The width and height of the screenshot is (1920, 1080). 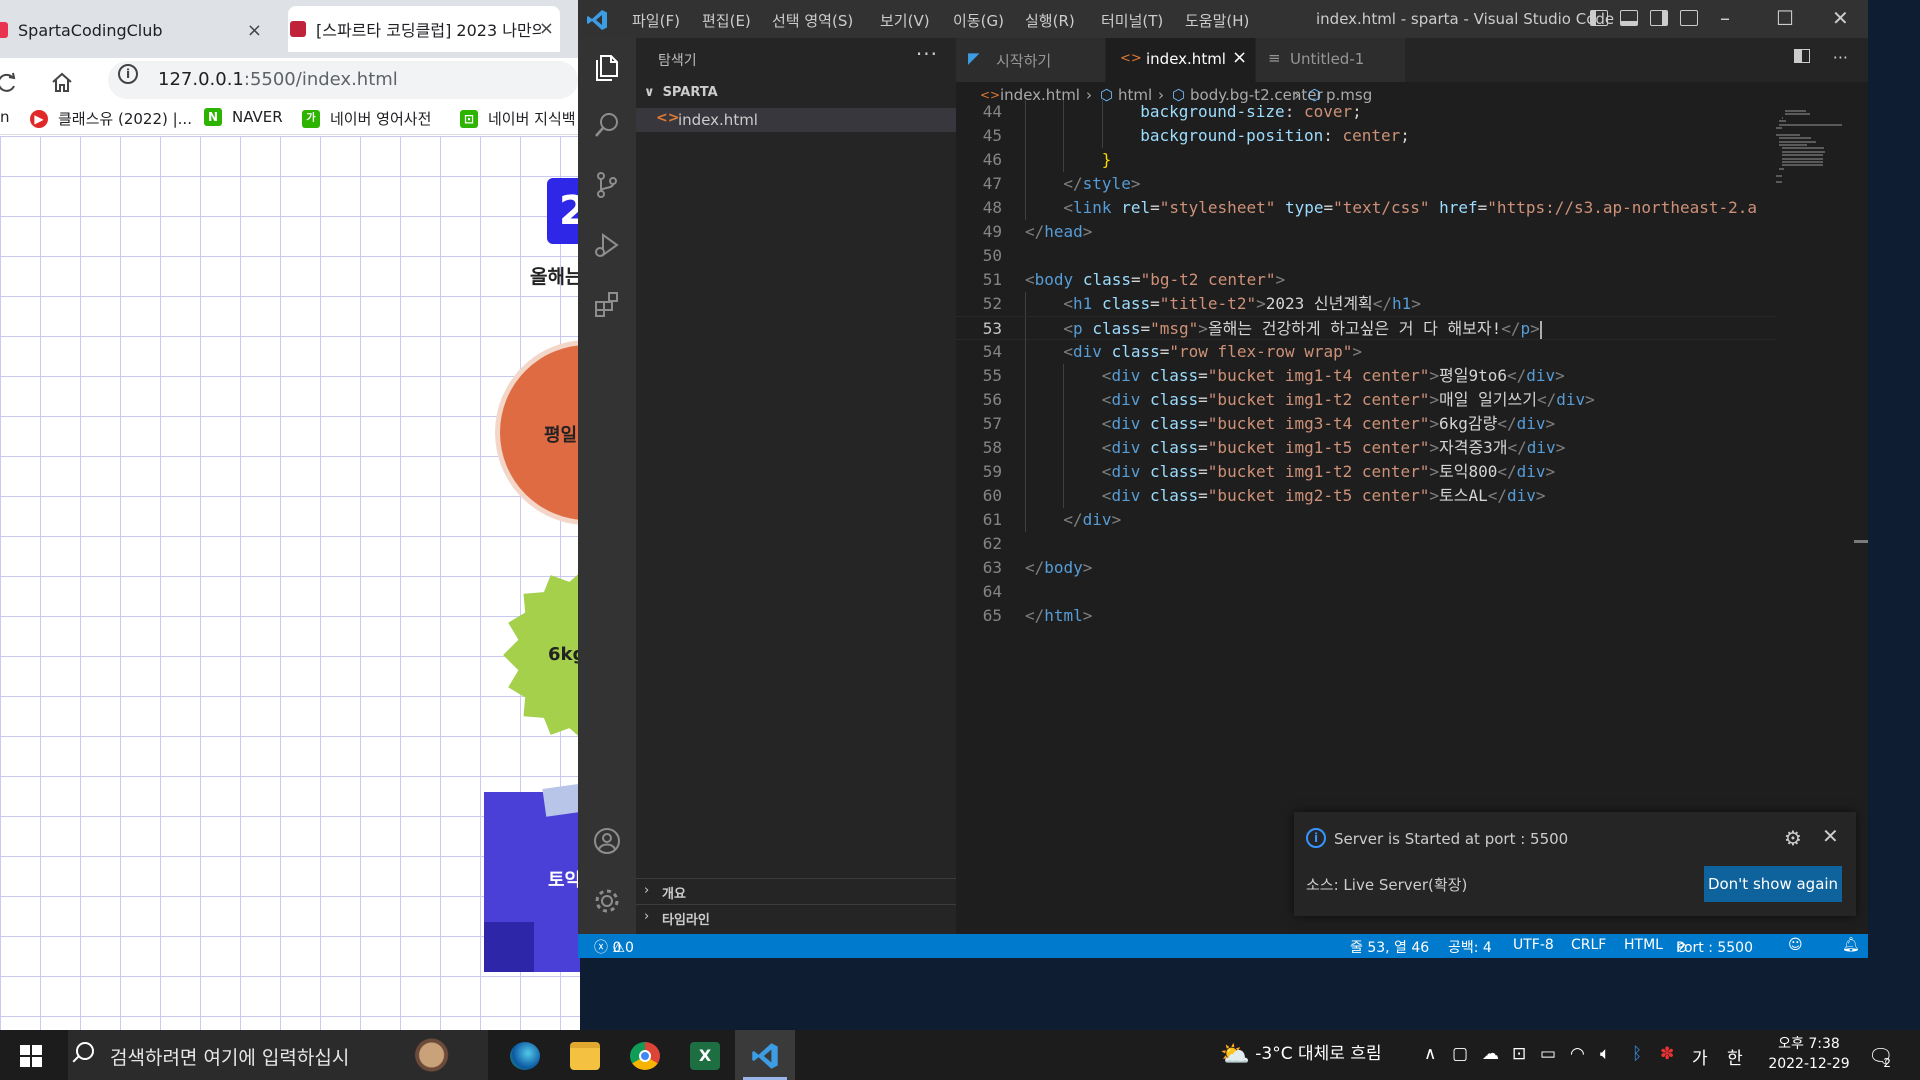 What do you see at coordinates (1599, 18) in the screenshot?
I see `toggle-sidebar-icon` at bounding box center [1599, 18].